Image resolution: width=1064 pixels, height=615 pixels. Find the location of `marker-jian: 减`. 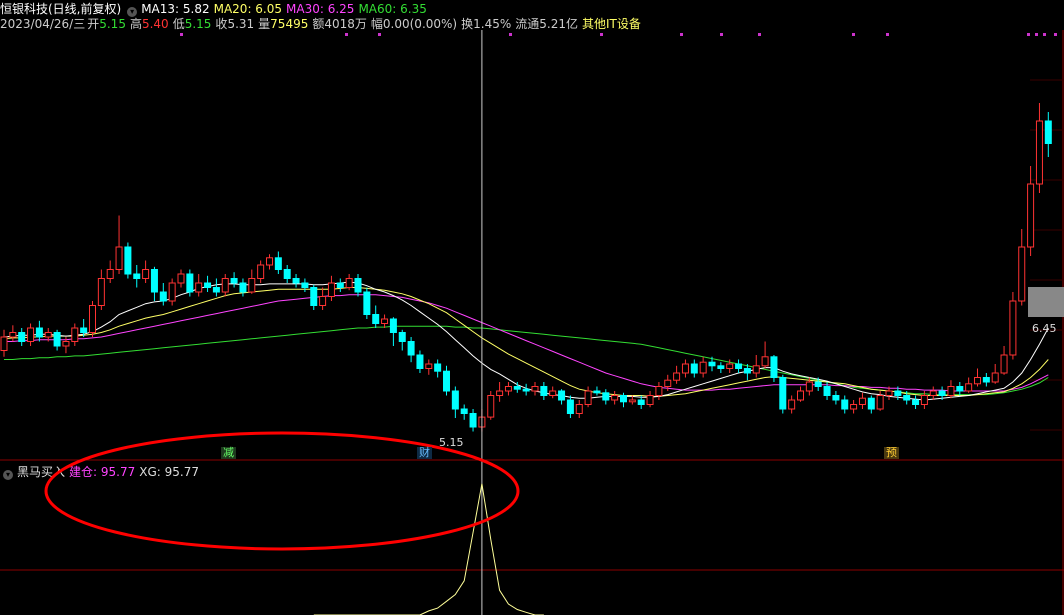

marker-jian: 减 is located at coordinates (228, 452).